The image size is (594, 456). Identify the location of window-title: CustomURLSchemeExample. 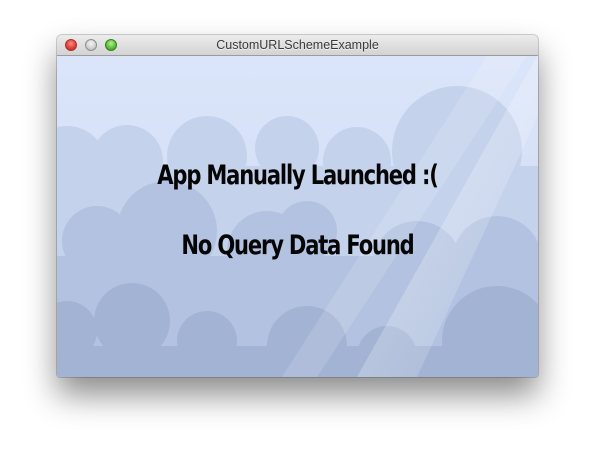
(297, 45).